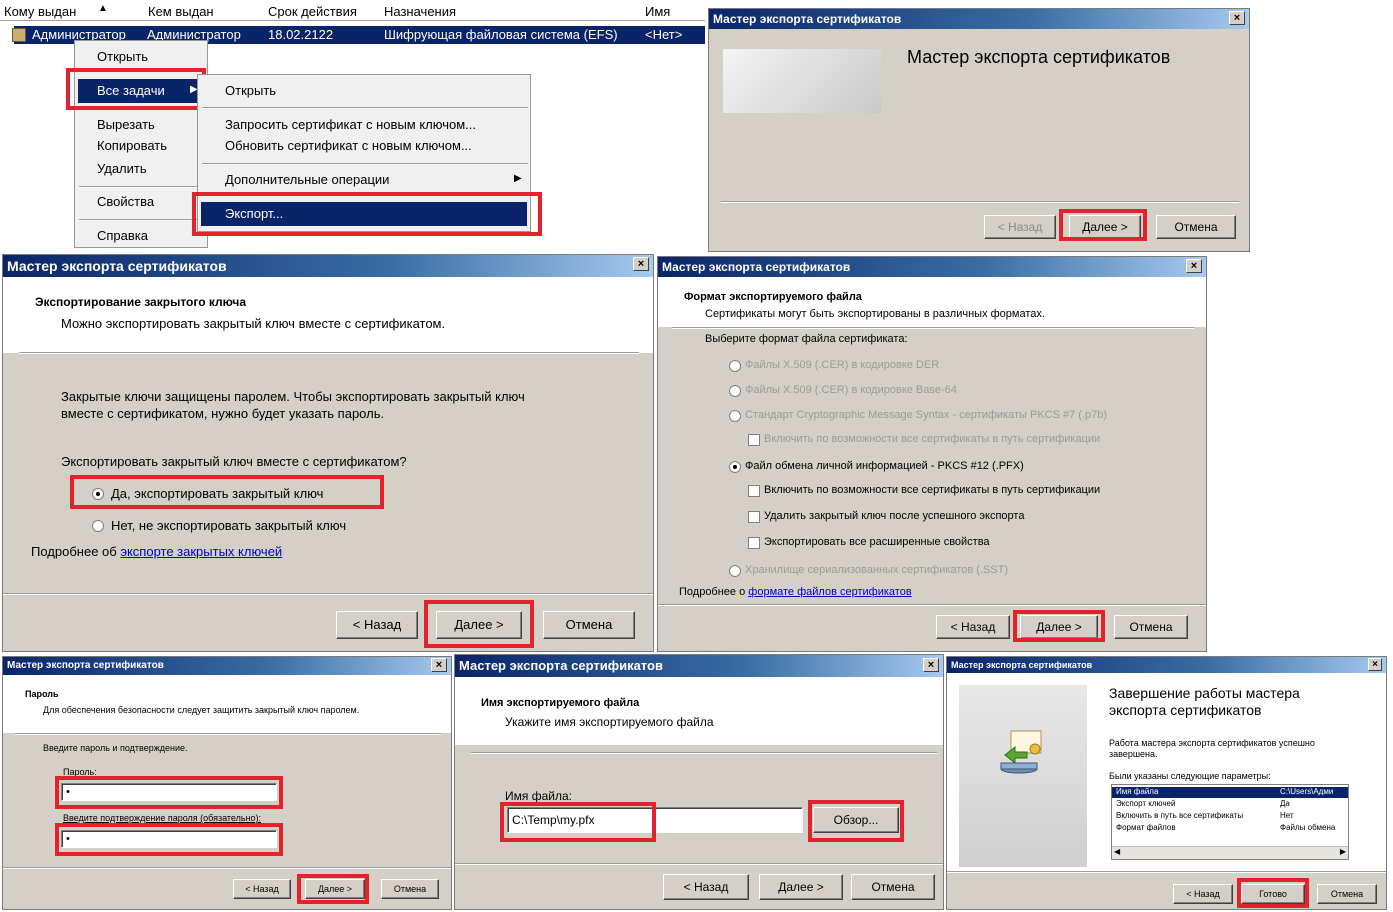  I want to click on chevron-left-icon: ◀, so click(1117, 851).